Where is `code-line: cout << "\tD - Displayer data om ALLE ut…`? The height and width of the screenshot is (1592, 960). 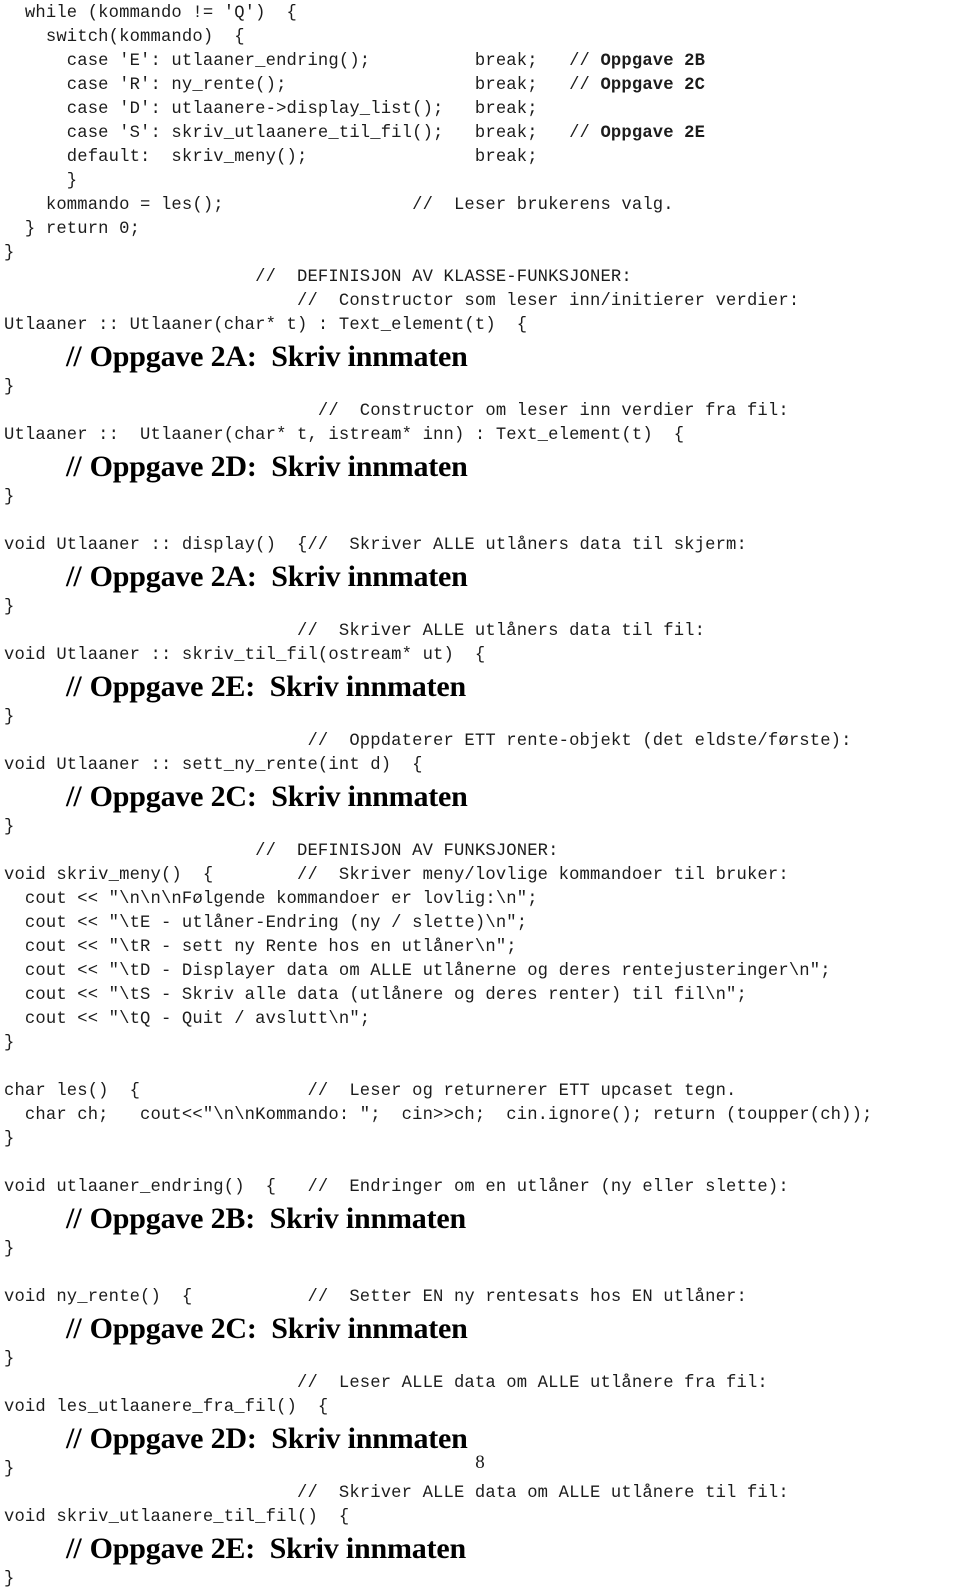
code-line: cout << "\tD - Displayer data om ALLE ut… is located at coordinates (482, 972).